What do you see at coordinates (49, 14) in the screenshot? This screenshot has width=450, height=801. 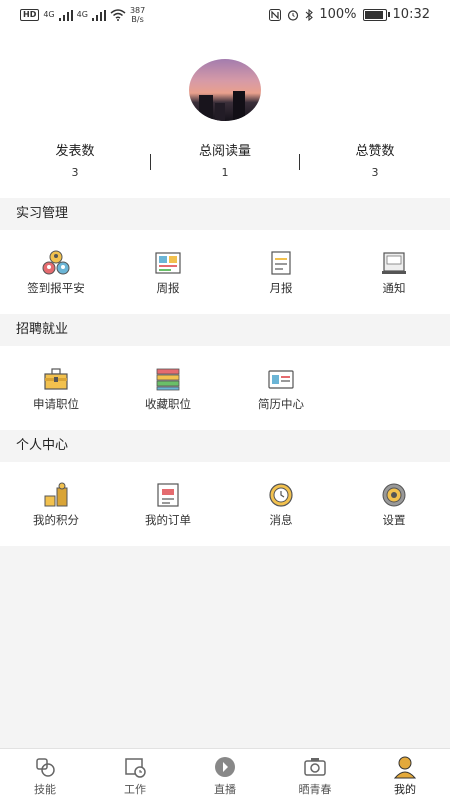 I see `network-type-1: 4G` at bounding box center [49, 14].